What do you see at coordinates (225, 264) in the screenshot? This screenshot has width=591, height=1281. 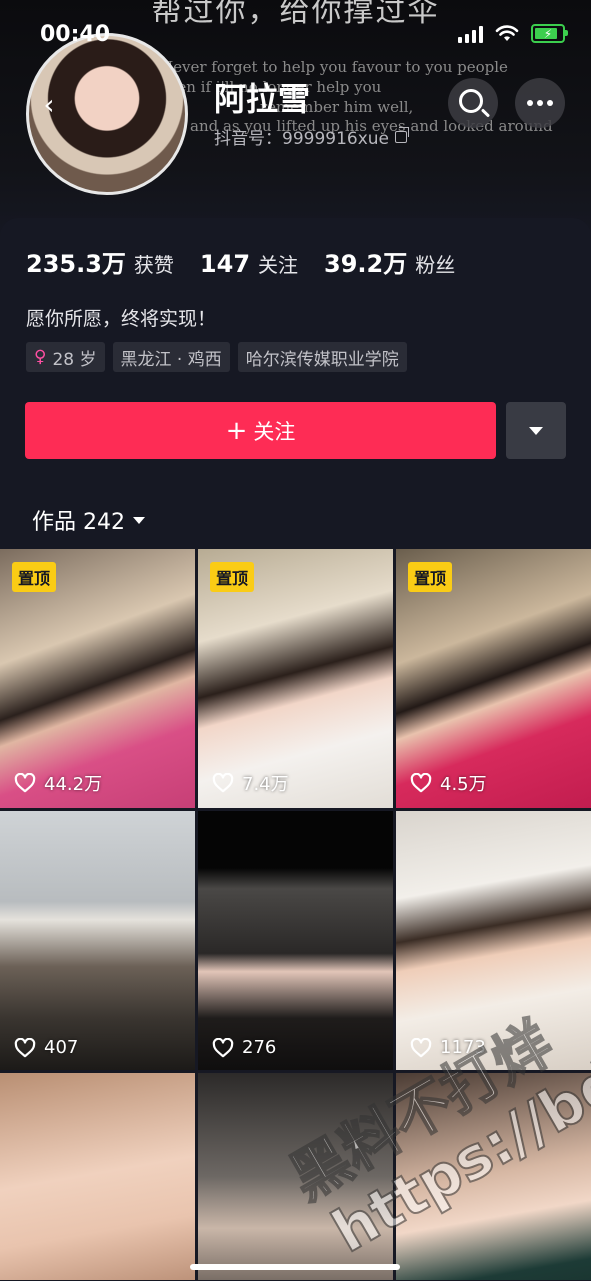 I see `stat-value: 147` at bounding box center [225, 264].